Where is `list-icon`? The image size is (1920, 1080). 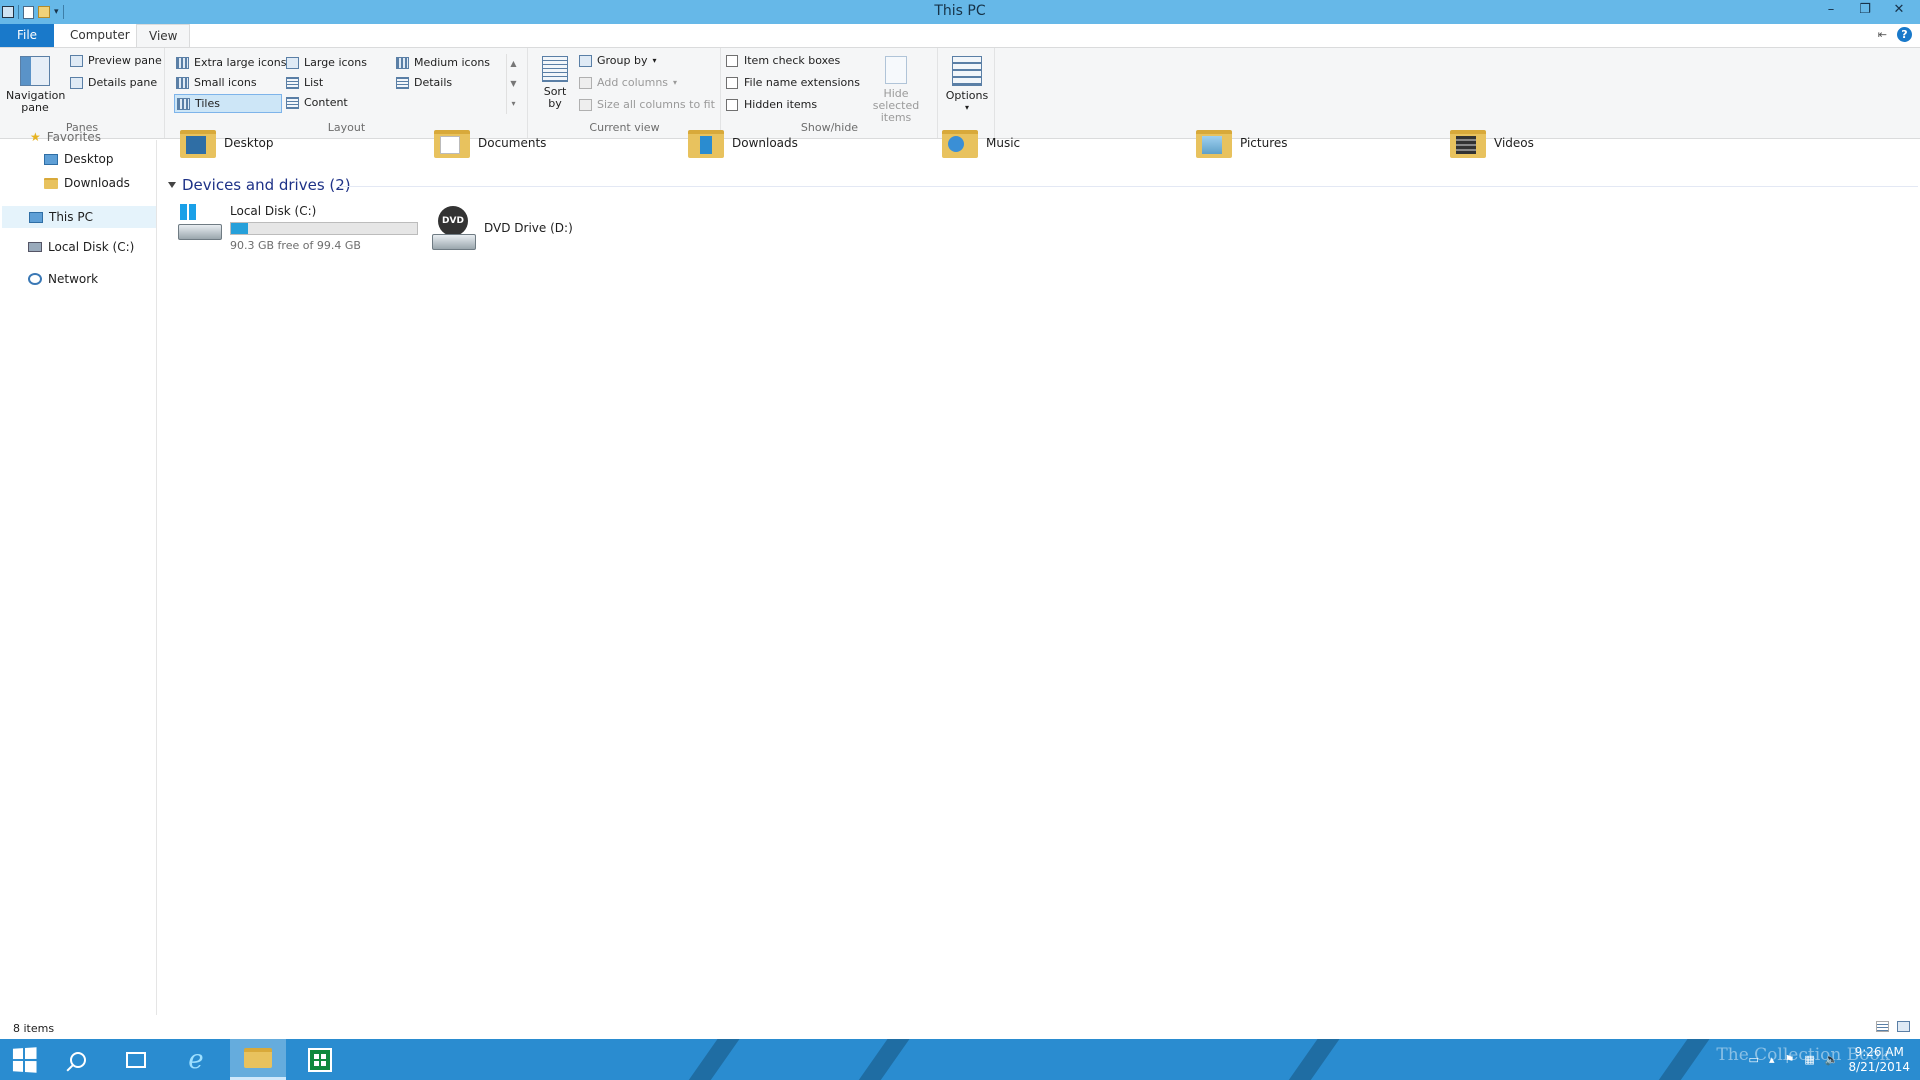 list-icon is located at coordinates (292, 82).